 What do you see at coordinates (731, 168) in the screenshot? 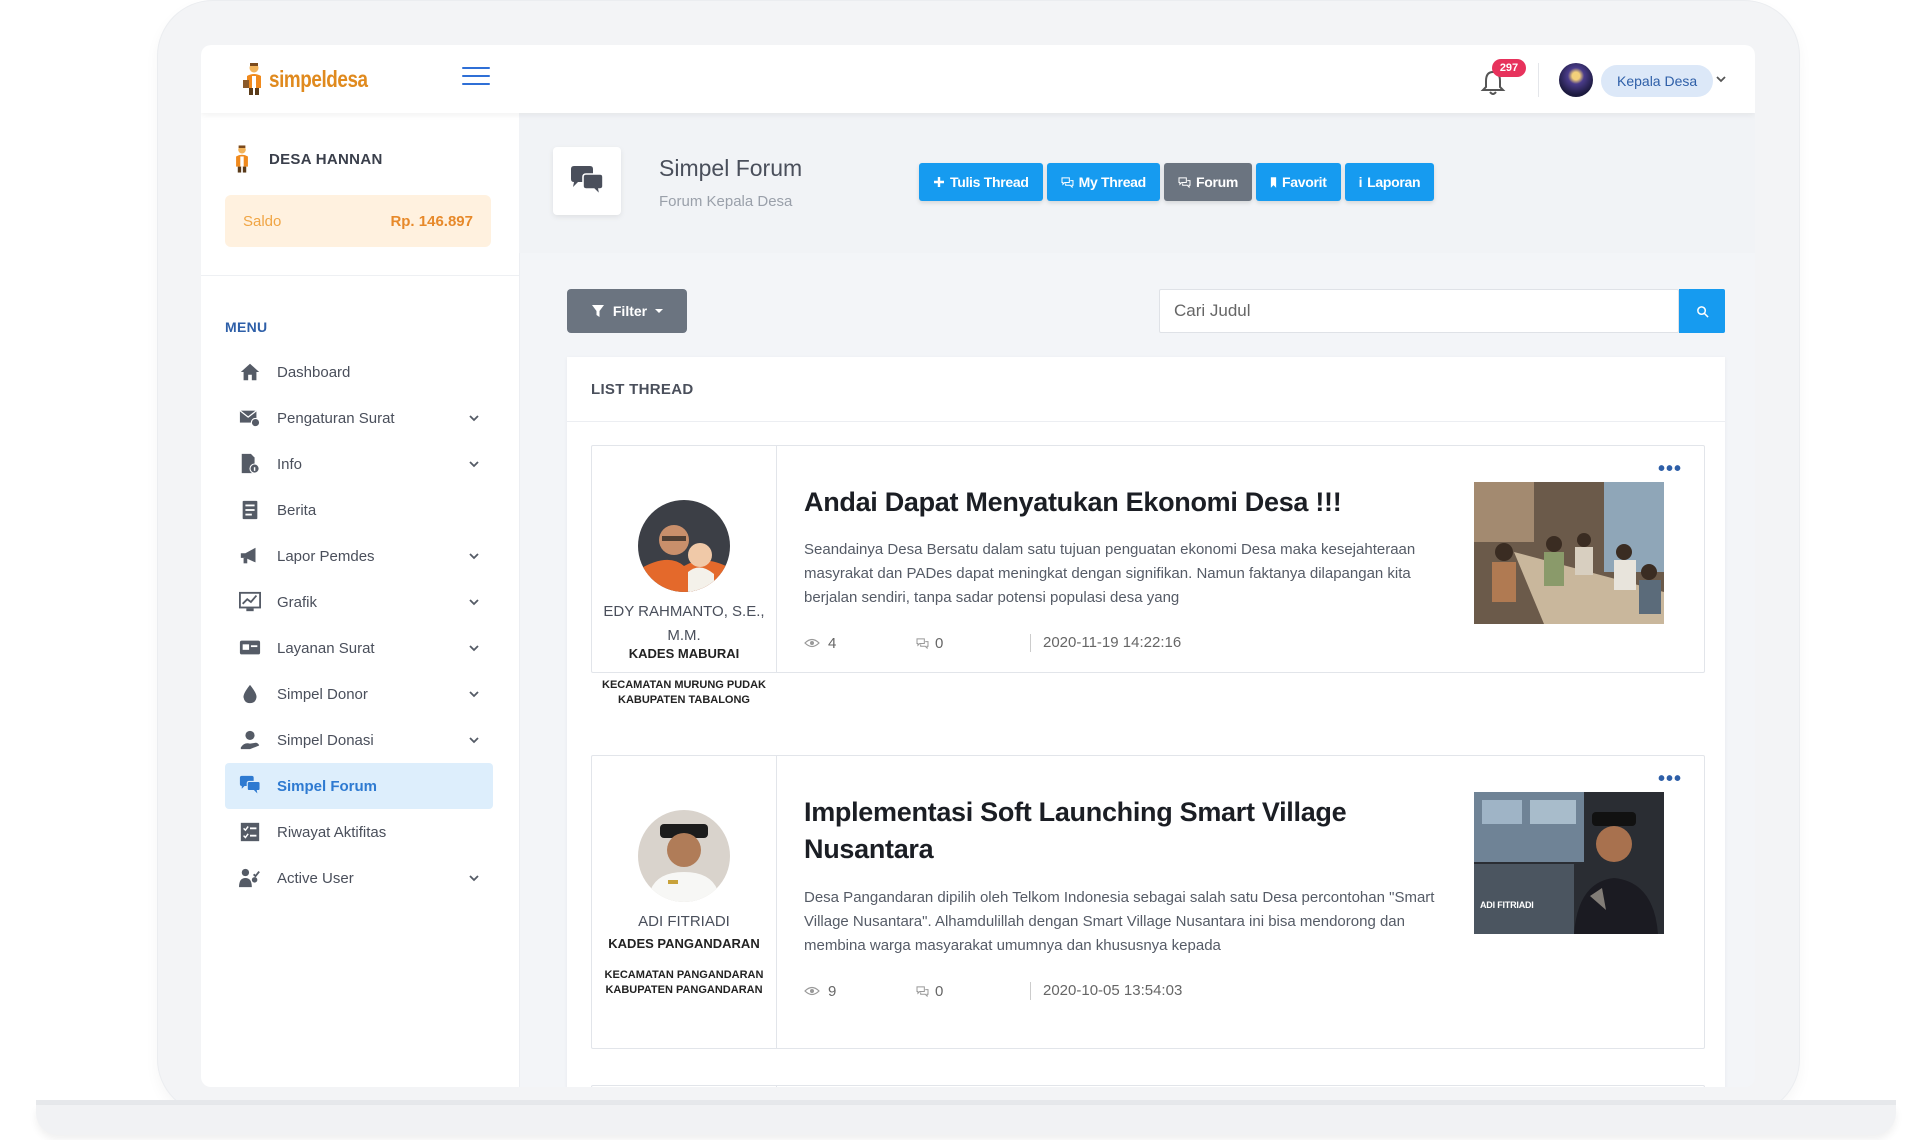
I see `page-title: Simpel Forum` at bounding box center [731, 168].